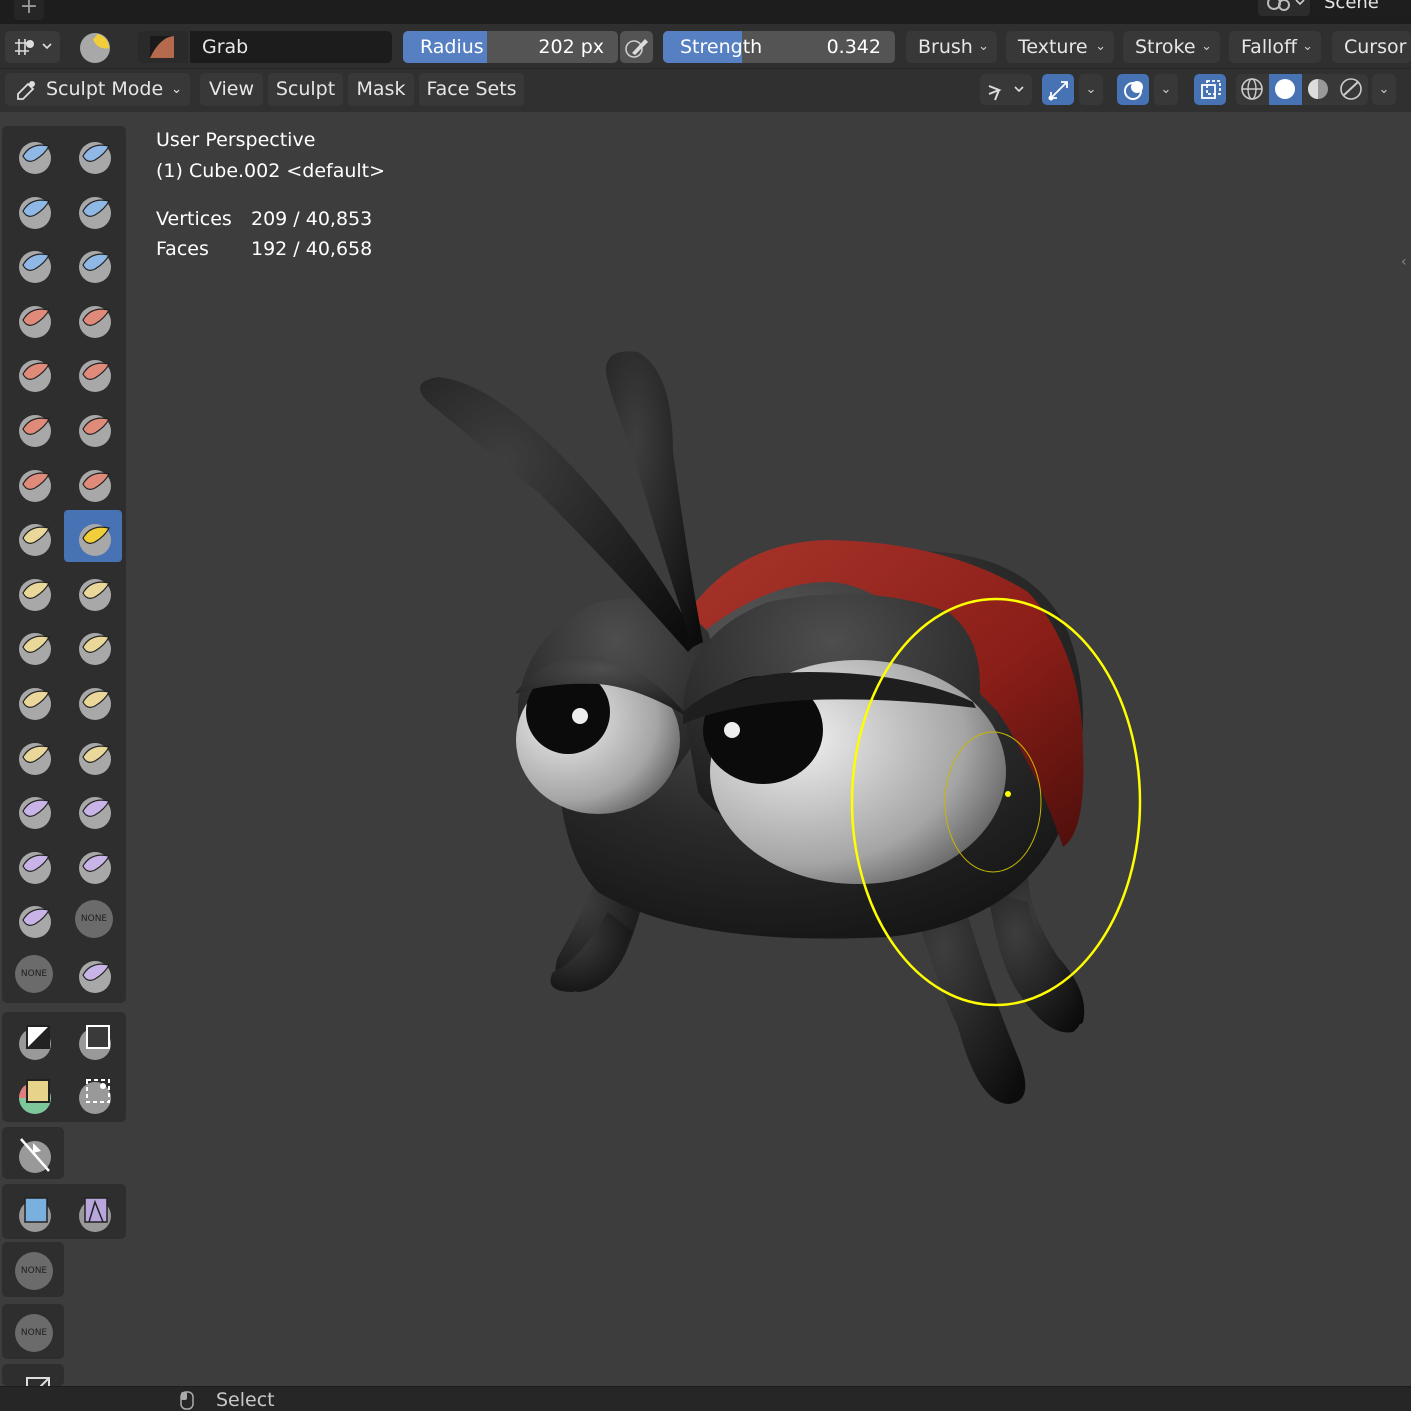  What do you see at coordinates (29, 10) in the screenshot?
I see `add-workspace-button: +` at bounding box center [29, 10].